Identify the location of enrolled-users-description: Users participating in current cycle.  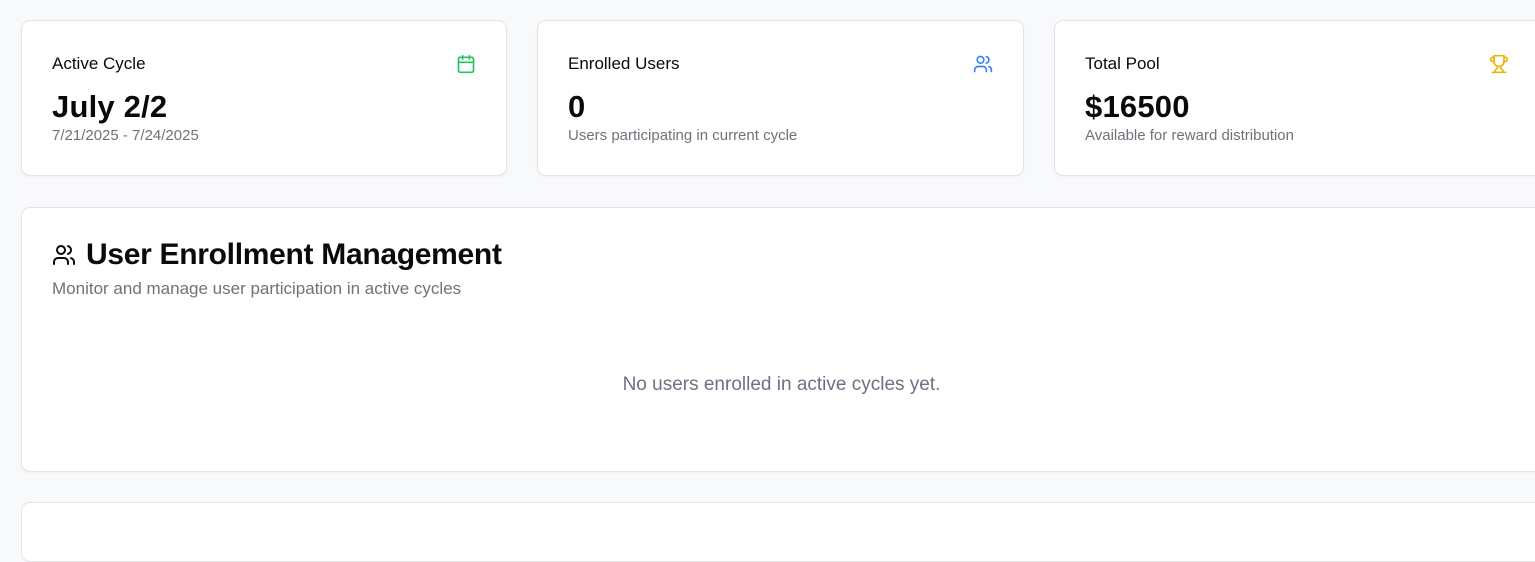
(683, 135).